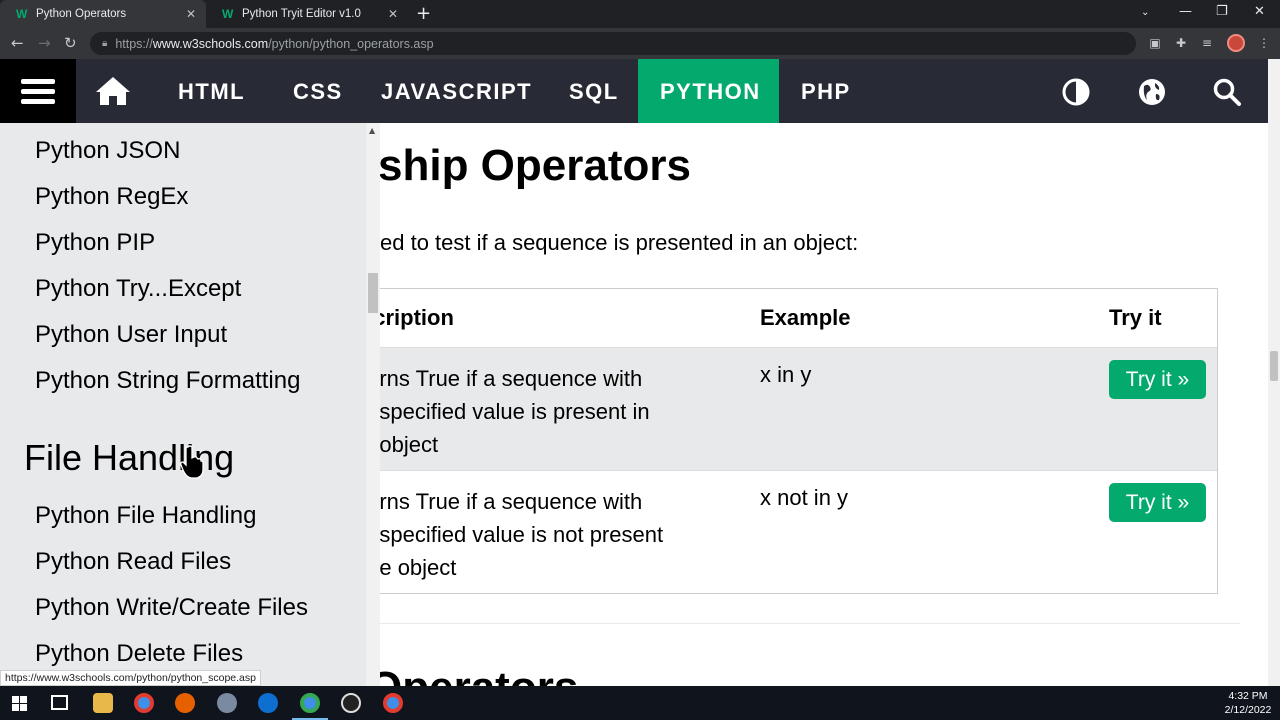 This screenshot has height=720, width=1280. Describe the element at coordinates (19, 705) in the screenshot. I see `windows-start-icon` at that location.